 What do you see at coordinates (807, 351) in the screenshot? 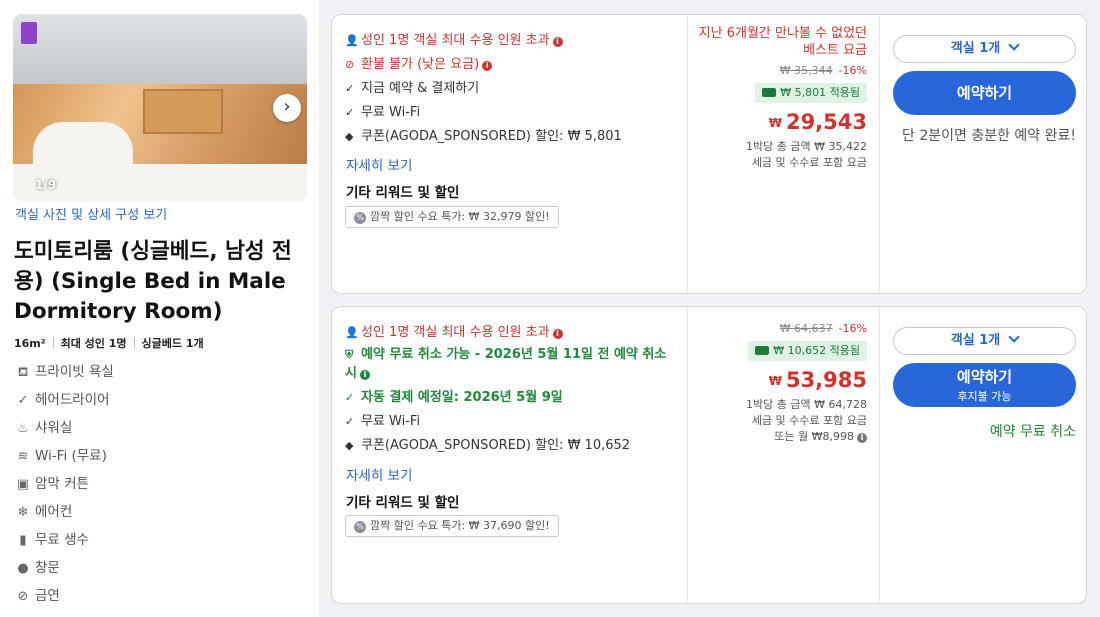
I see `coupon-applied-badge: ₩ 10,652 적용됨` at bounding box center [807, 351].